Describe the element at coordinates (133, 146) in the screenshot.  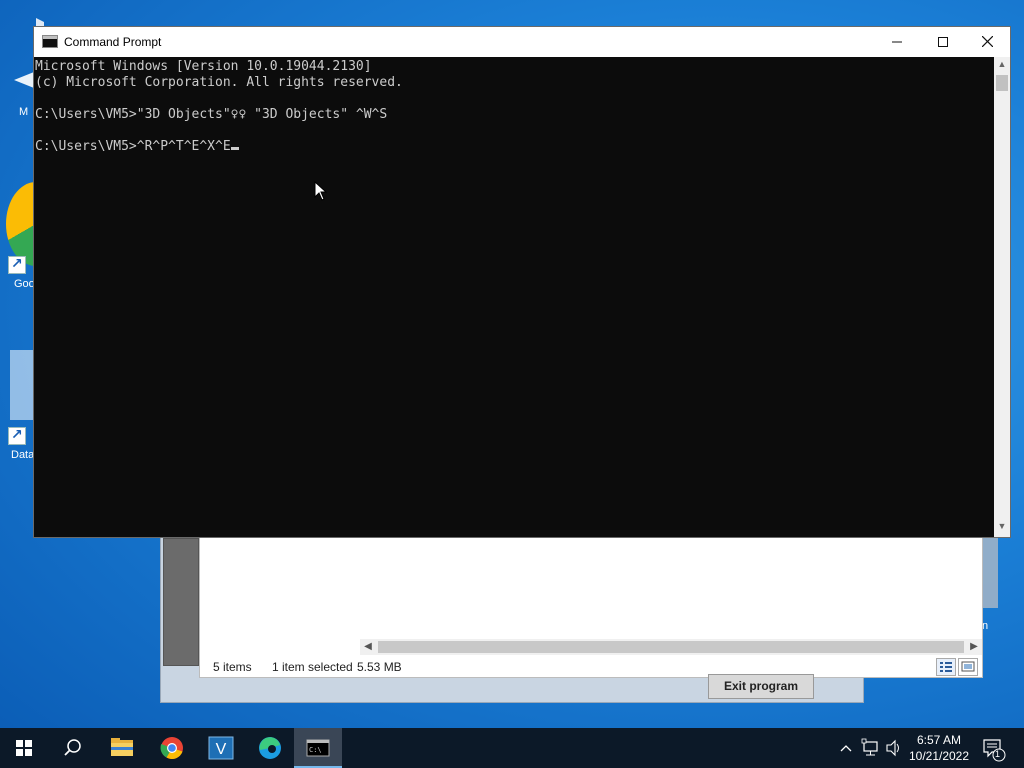
I see `console-current-command: C:\Users\VM5>^R^P^T^E^X^E` at that location.